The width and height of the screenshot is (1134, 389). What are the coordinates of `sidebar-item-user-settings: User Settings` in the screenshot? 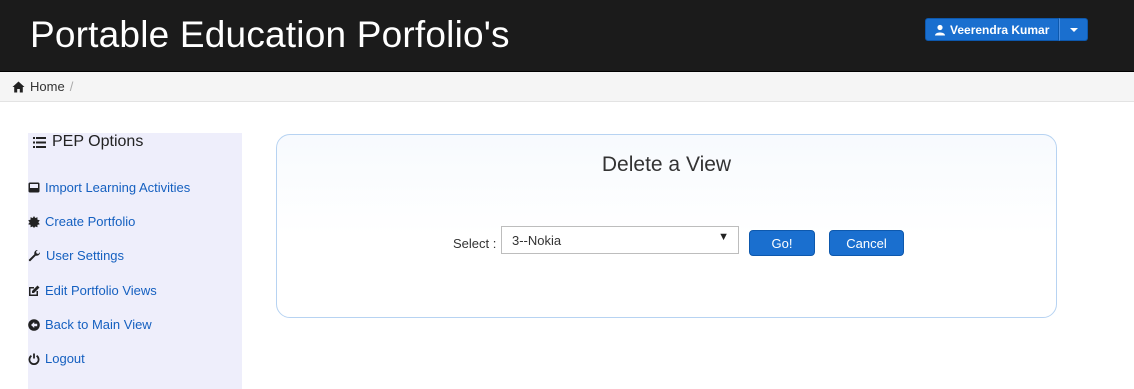 It's located at (76, 255).